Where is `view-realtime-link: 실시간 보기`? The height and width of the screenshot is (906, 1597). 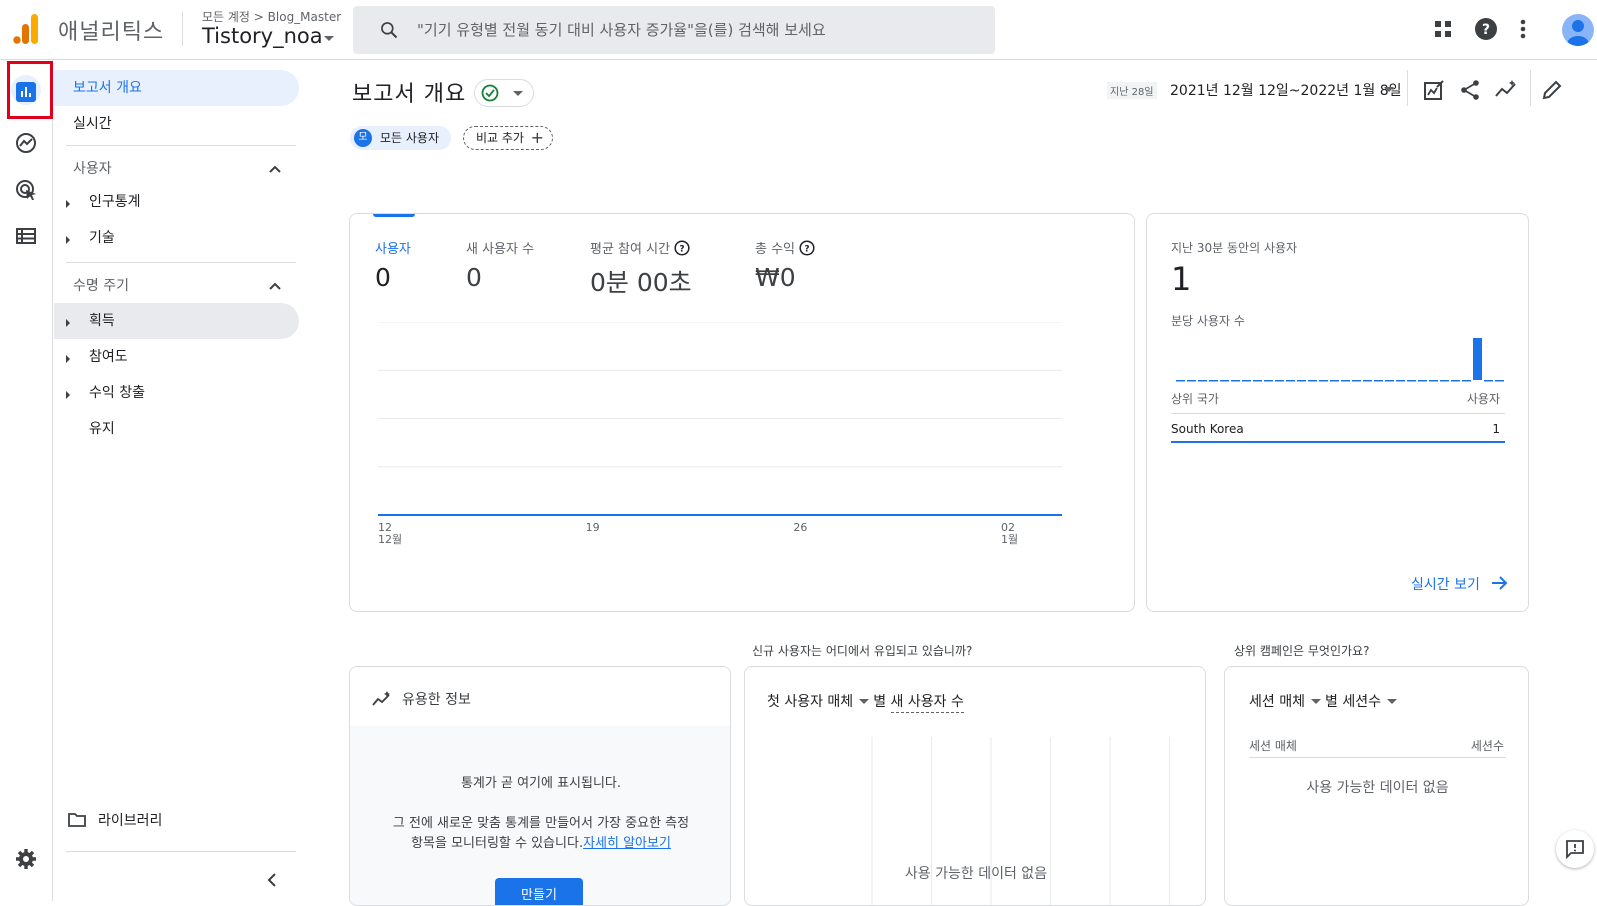 view-realtime-link: 실시간 보기 is located at coordinates (1445, 584).